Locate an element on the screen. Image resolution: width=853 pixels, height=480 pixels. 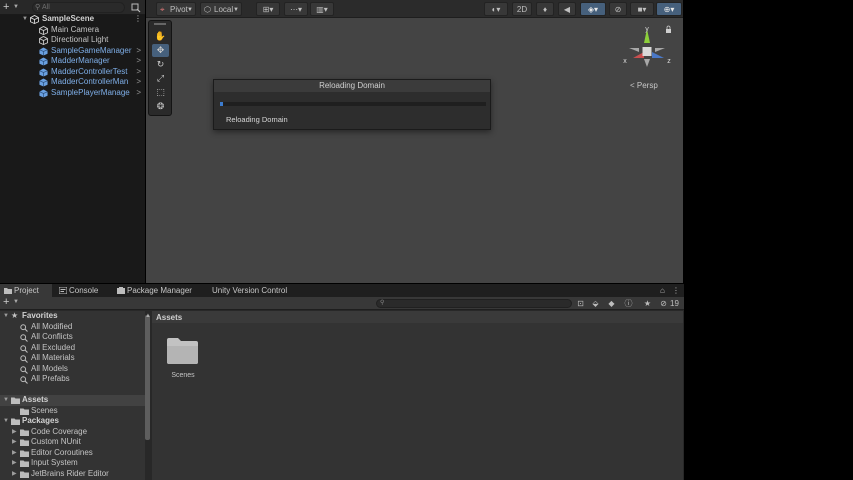
tree-package-item: ▶ Code Coverage is located at coordinates (72, 432).